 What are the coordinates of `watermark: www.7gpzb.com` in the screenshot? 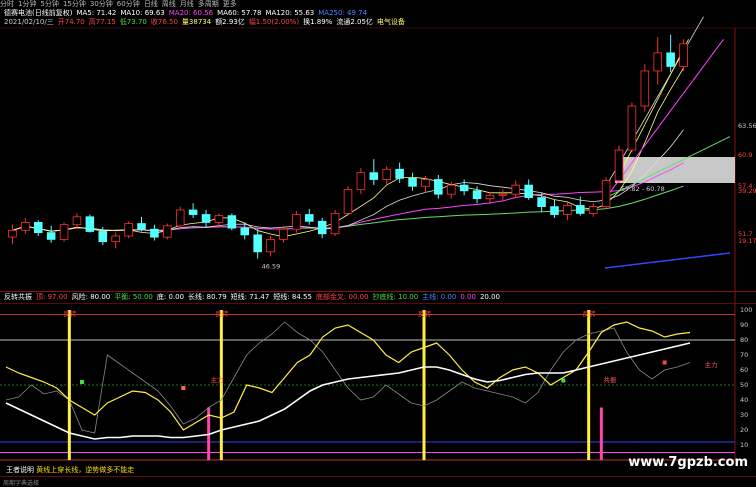 It's located at (688, 462).